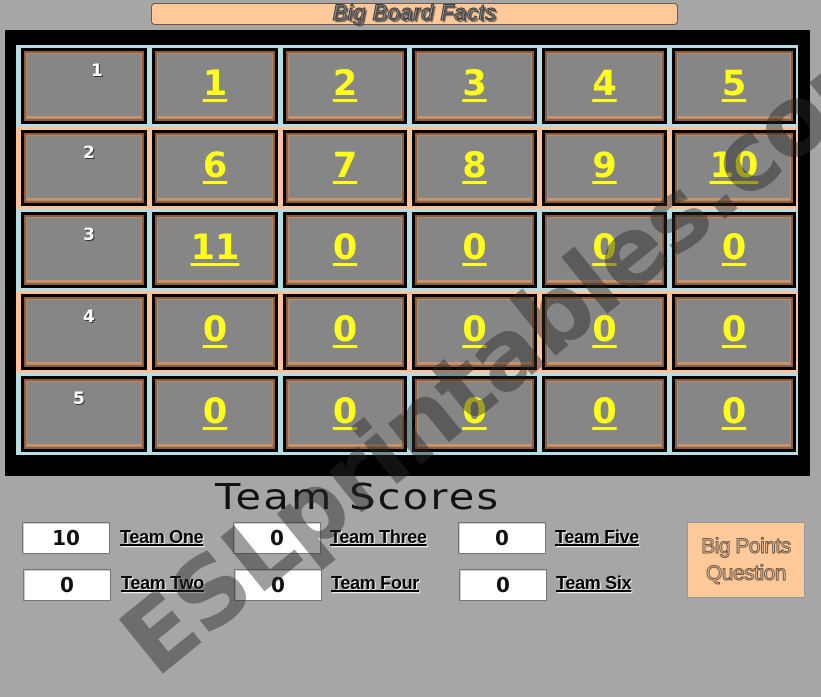  I want to click on row-label-cell: 1, so click(84, 86).